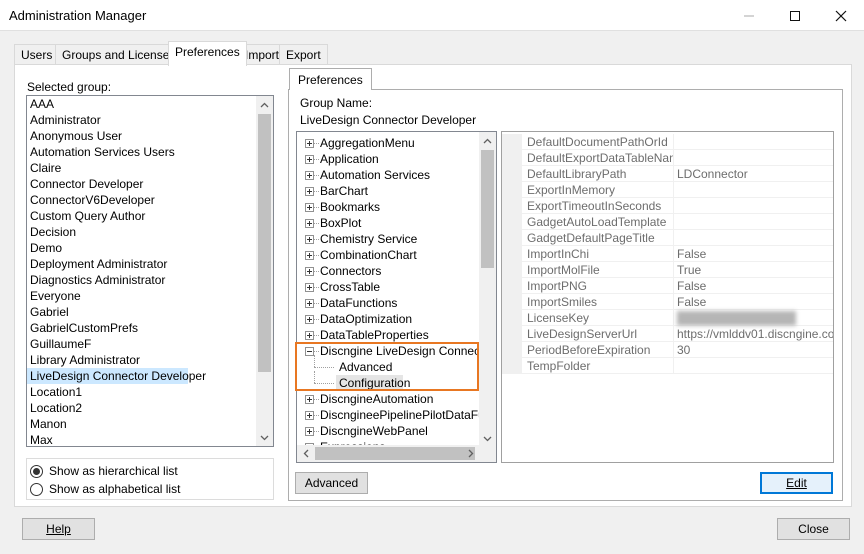  Describe the element at coordinates (813, 529) in the screenshot. I see `close-button: Close` at that location.